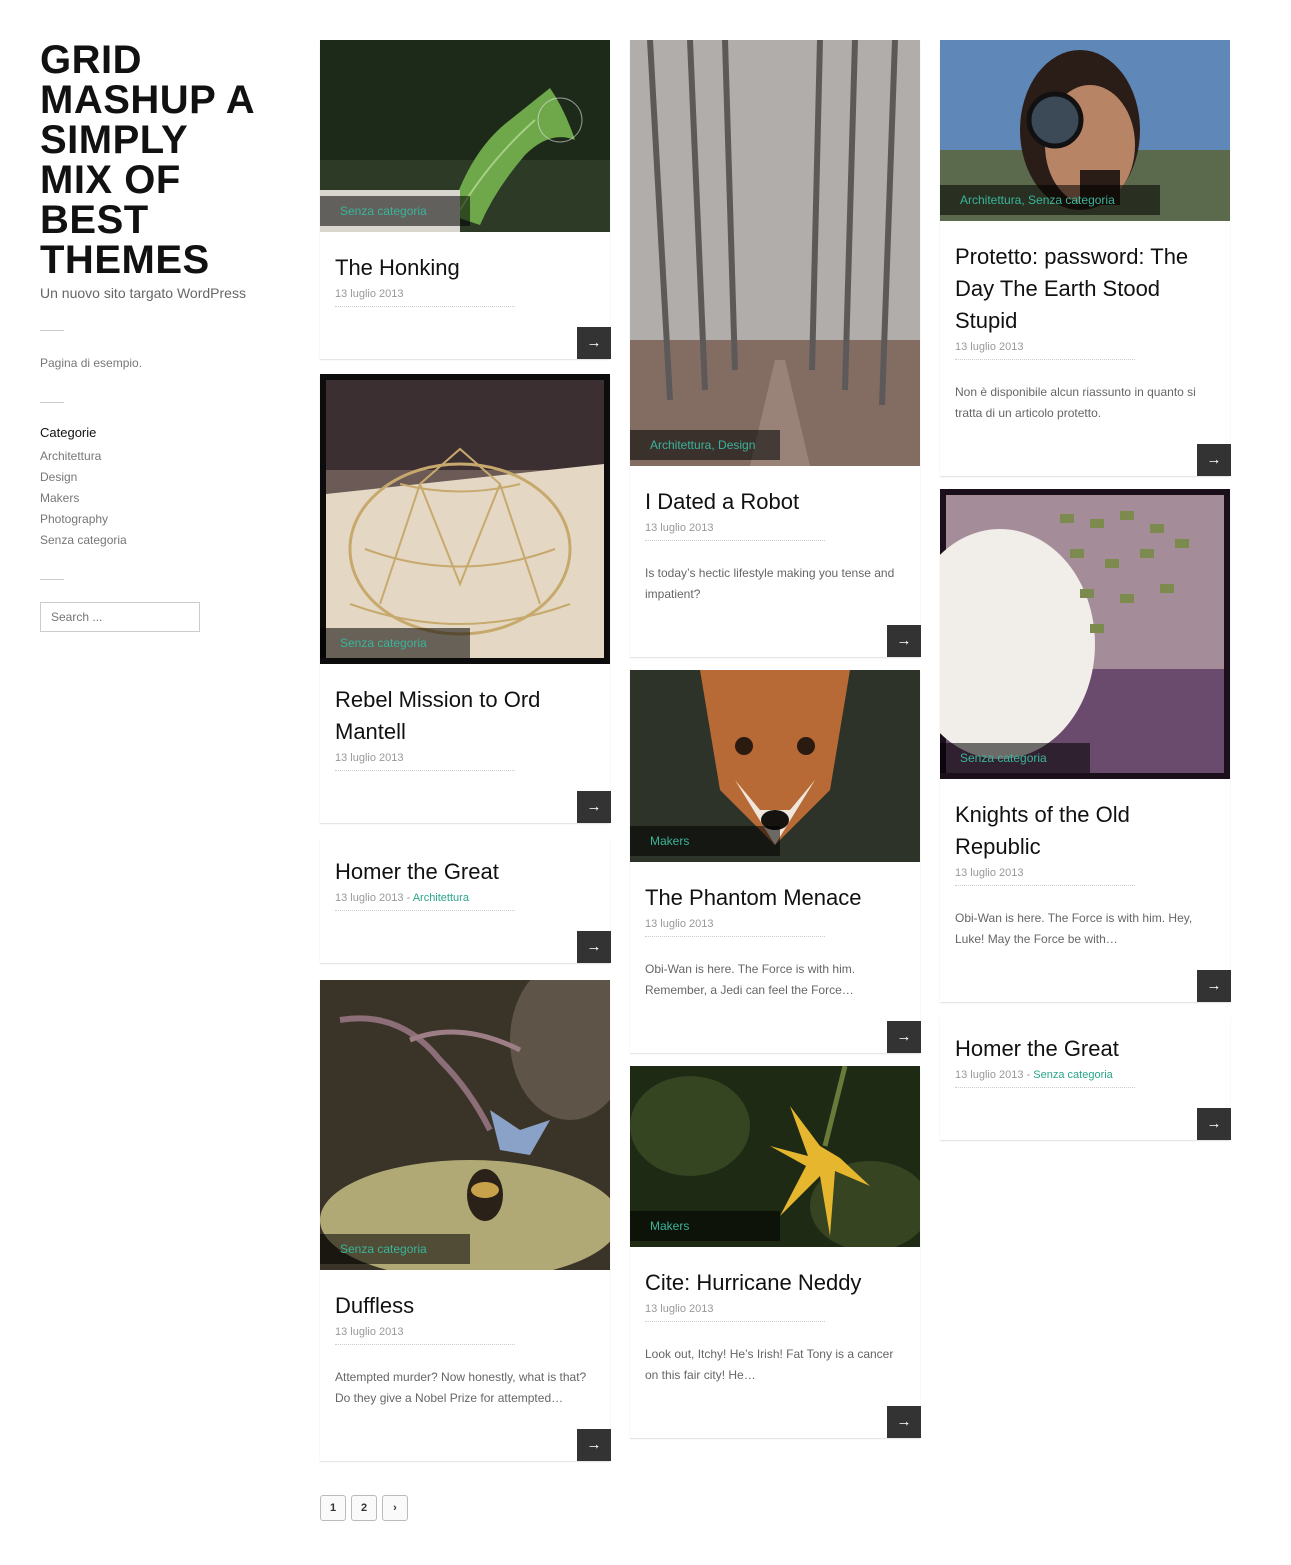  Describe the element at coordinates (465, 268) in the screenshot. I see `post-title: The Honking` at that location.